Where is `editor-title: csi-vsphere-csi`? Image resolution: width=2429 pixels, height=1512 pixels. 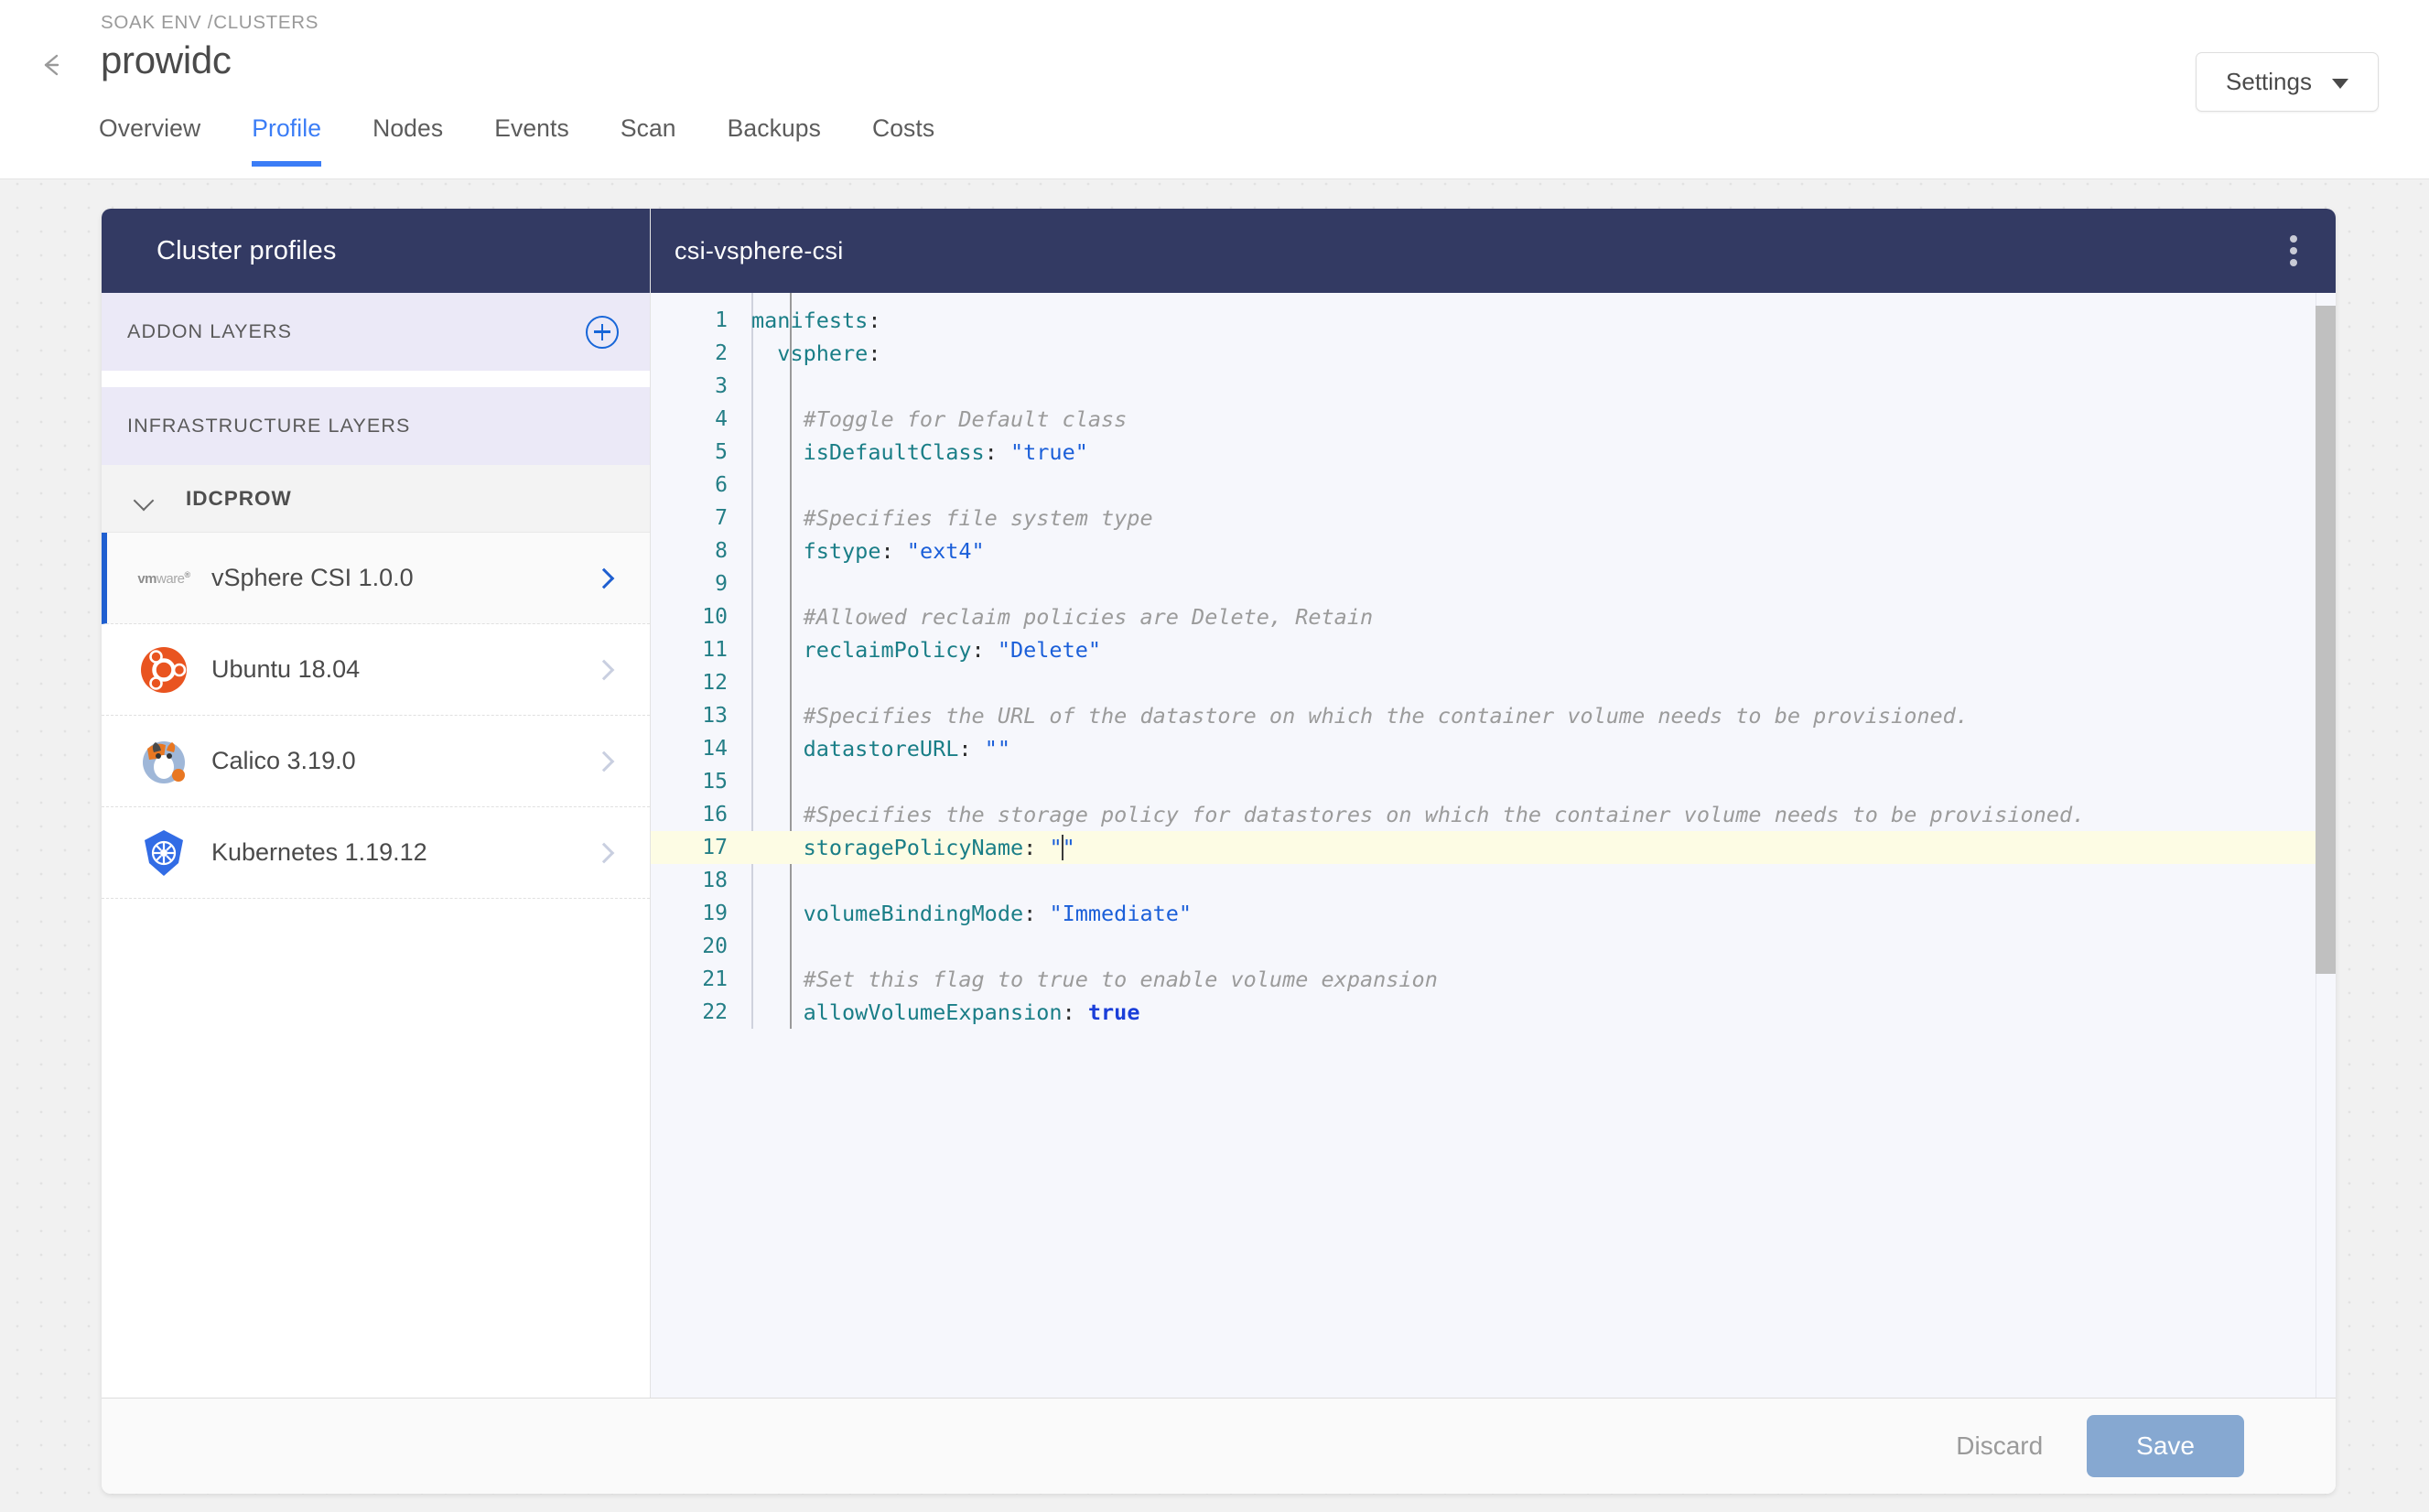
editor-title: csi-vsphere-csi is located at coordinates (759, 250).